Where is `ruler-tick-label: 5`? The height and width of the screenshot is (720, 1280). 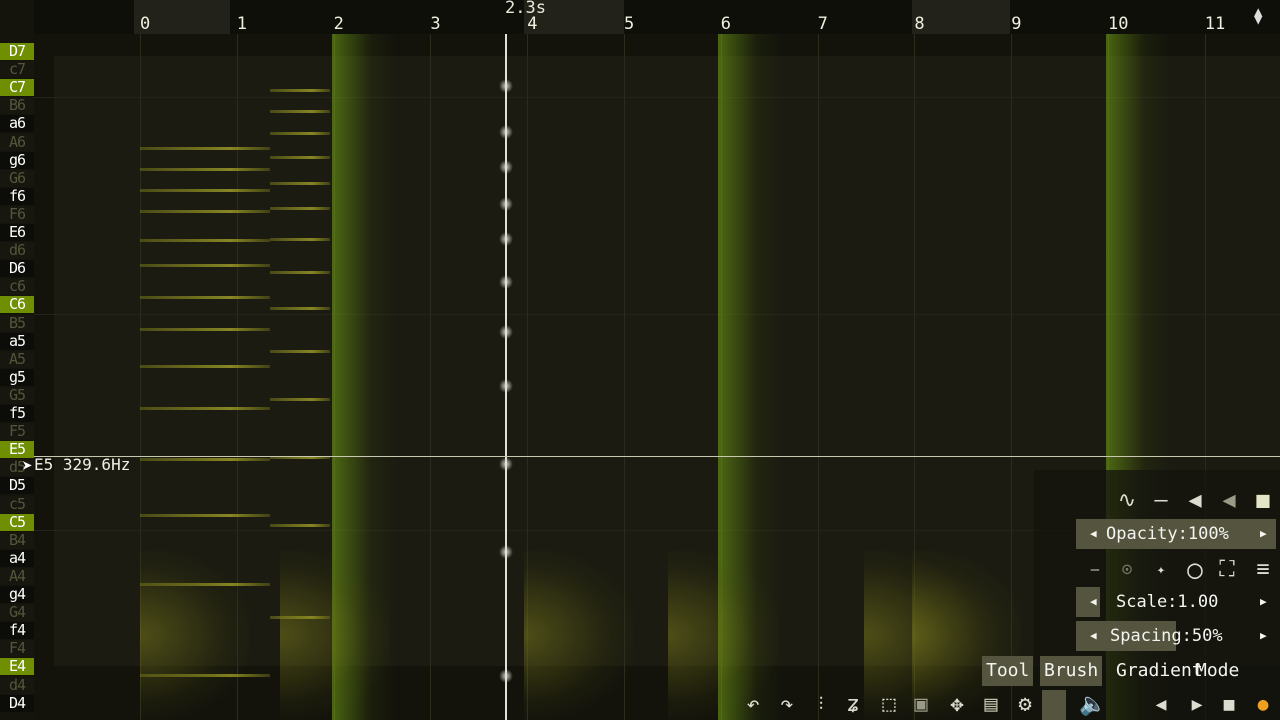
ruler-tick-label: 5 is located at coordinates (629, 24).